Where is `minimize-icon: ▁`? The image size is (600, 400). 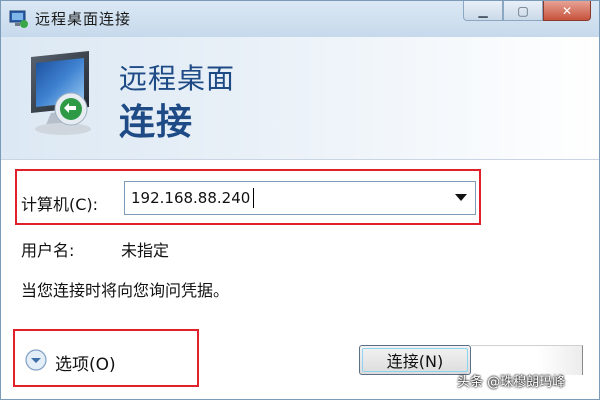
minimize-icon: ▁ is located at coordinates (483, 10).